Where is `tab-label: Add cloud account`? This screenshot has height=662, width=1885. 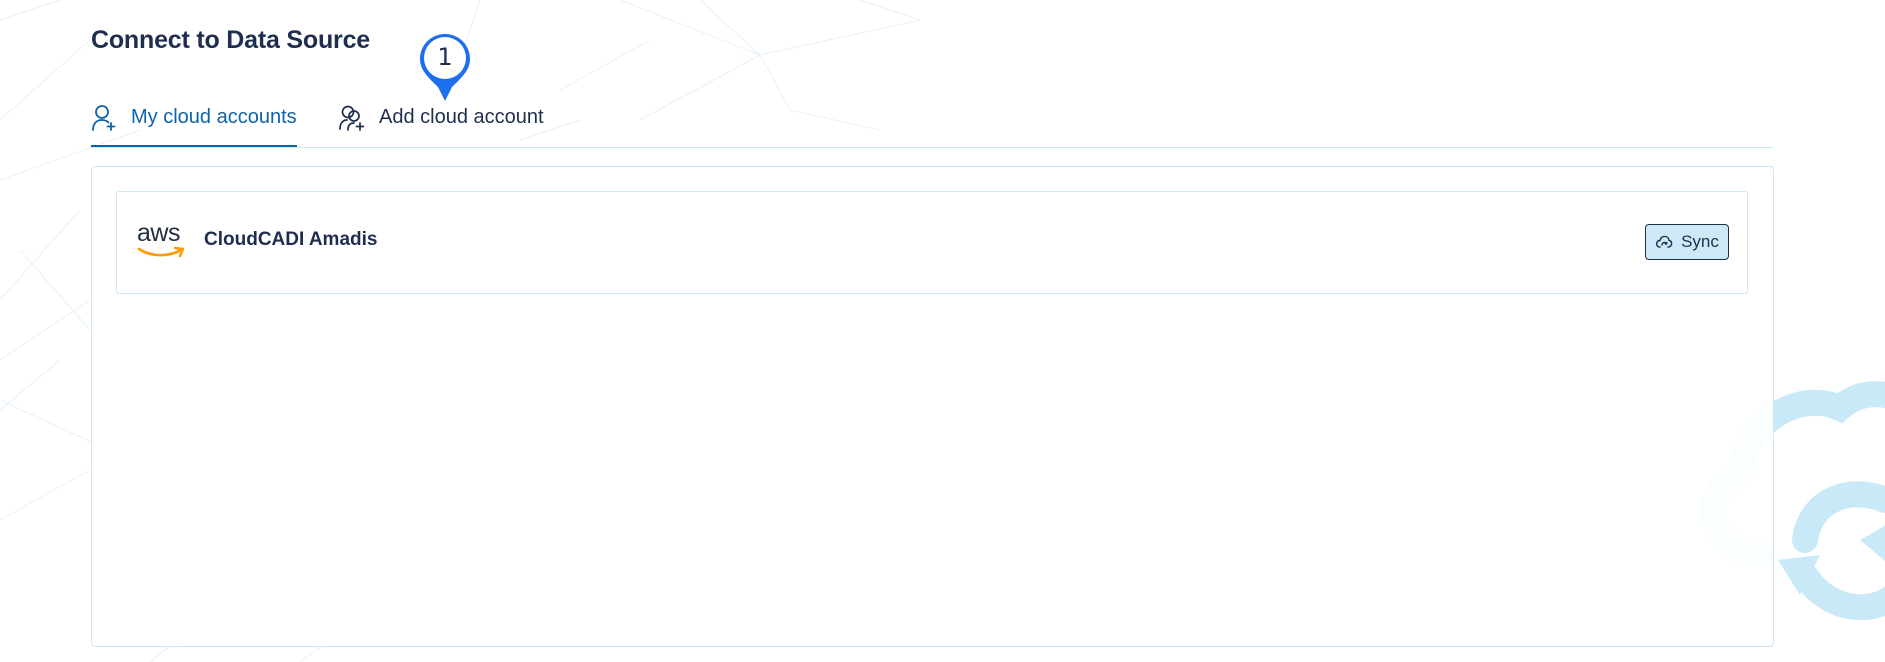 tab-label: Add cloud account is located at coordinates (461, 117).